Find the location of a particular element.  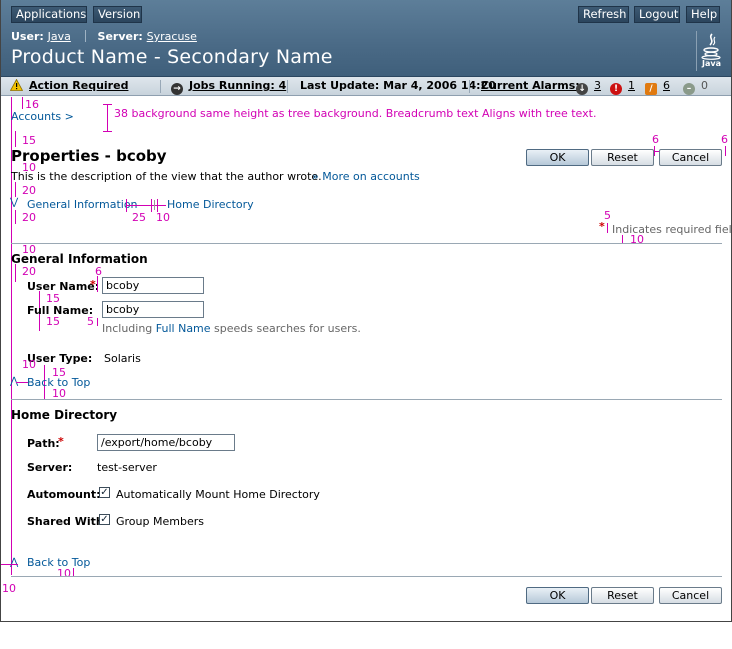

logout-button: Logout is located at coordinates (657, 14).